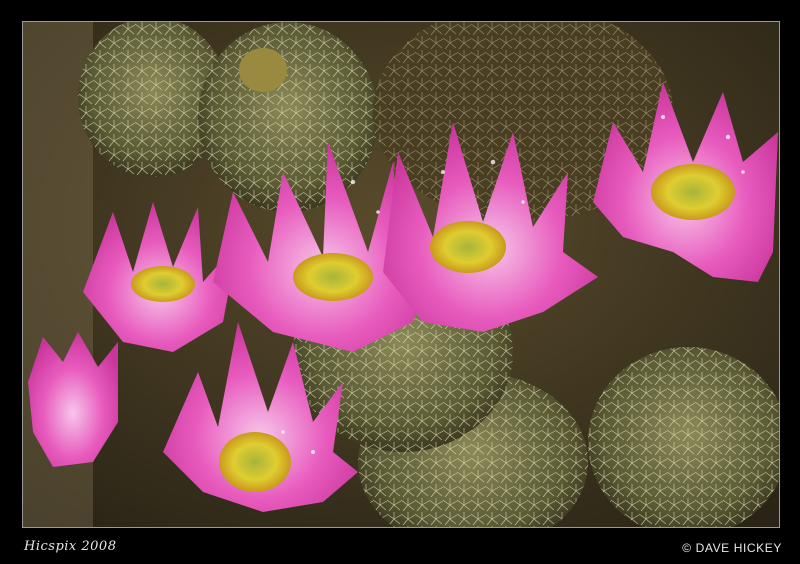  What do you see at coordinates (70, 546) in the screenshot?
I see `photographer-signature: Hicspix 2008` at bounding box center [70, 546].